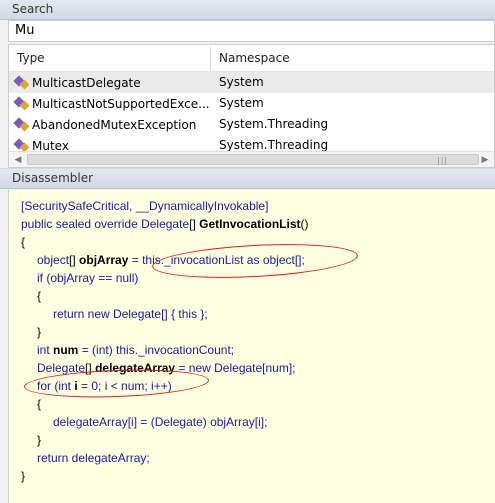 The width and height of the screenshot is (495, 503). I want to click on type-cell: AbandonedMutexException, so click(105, 124).